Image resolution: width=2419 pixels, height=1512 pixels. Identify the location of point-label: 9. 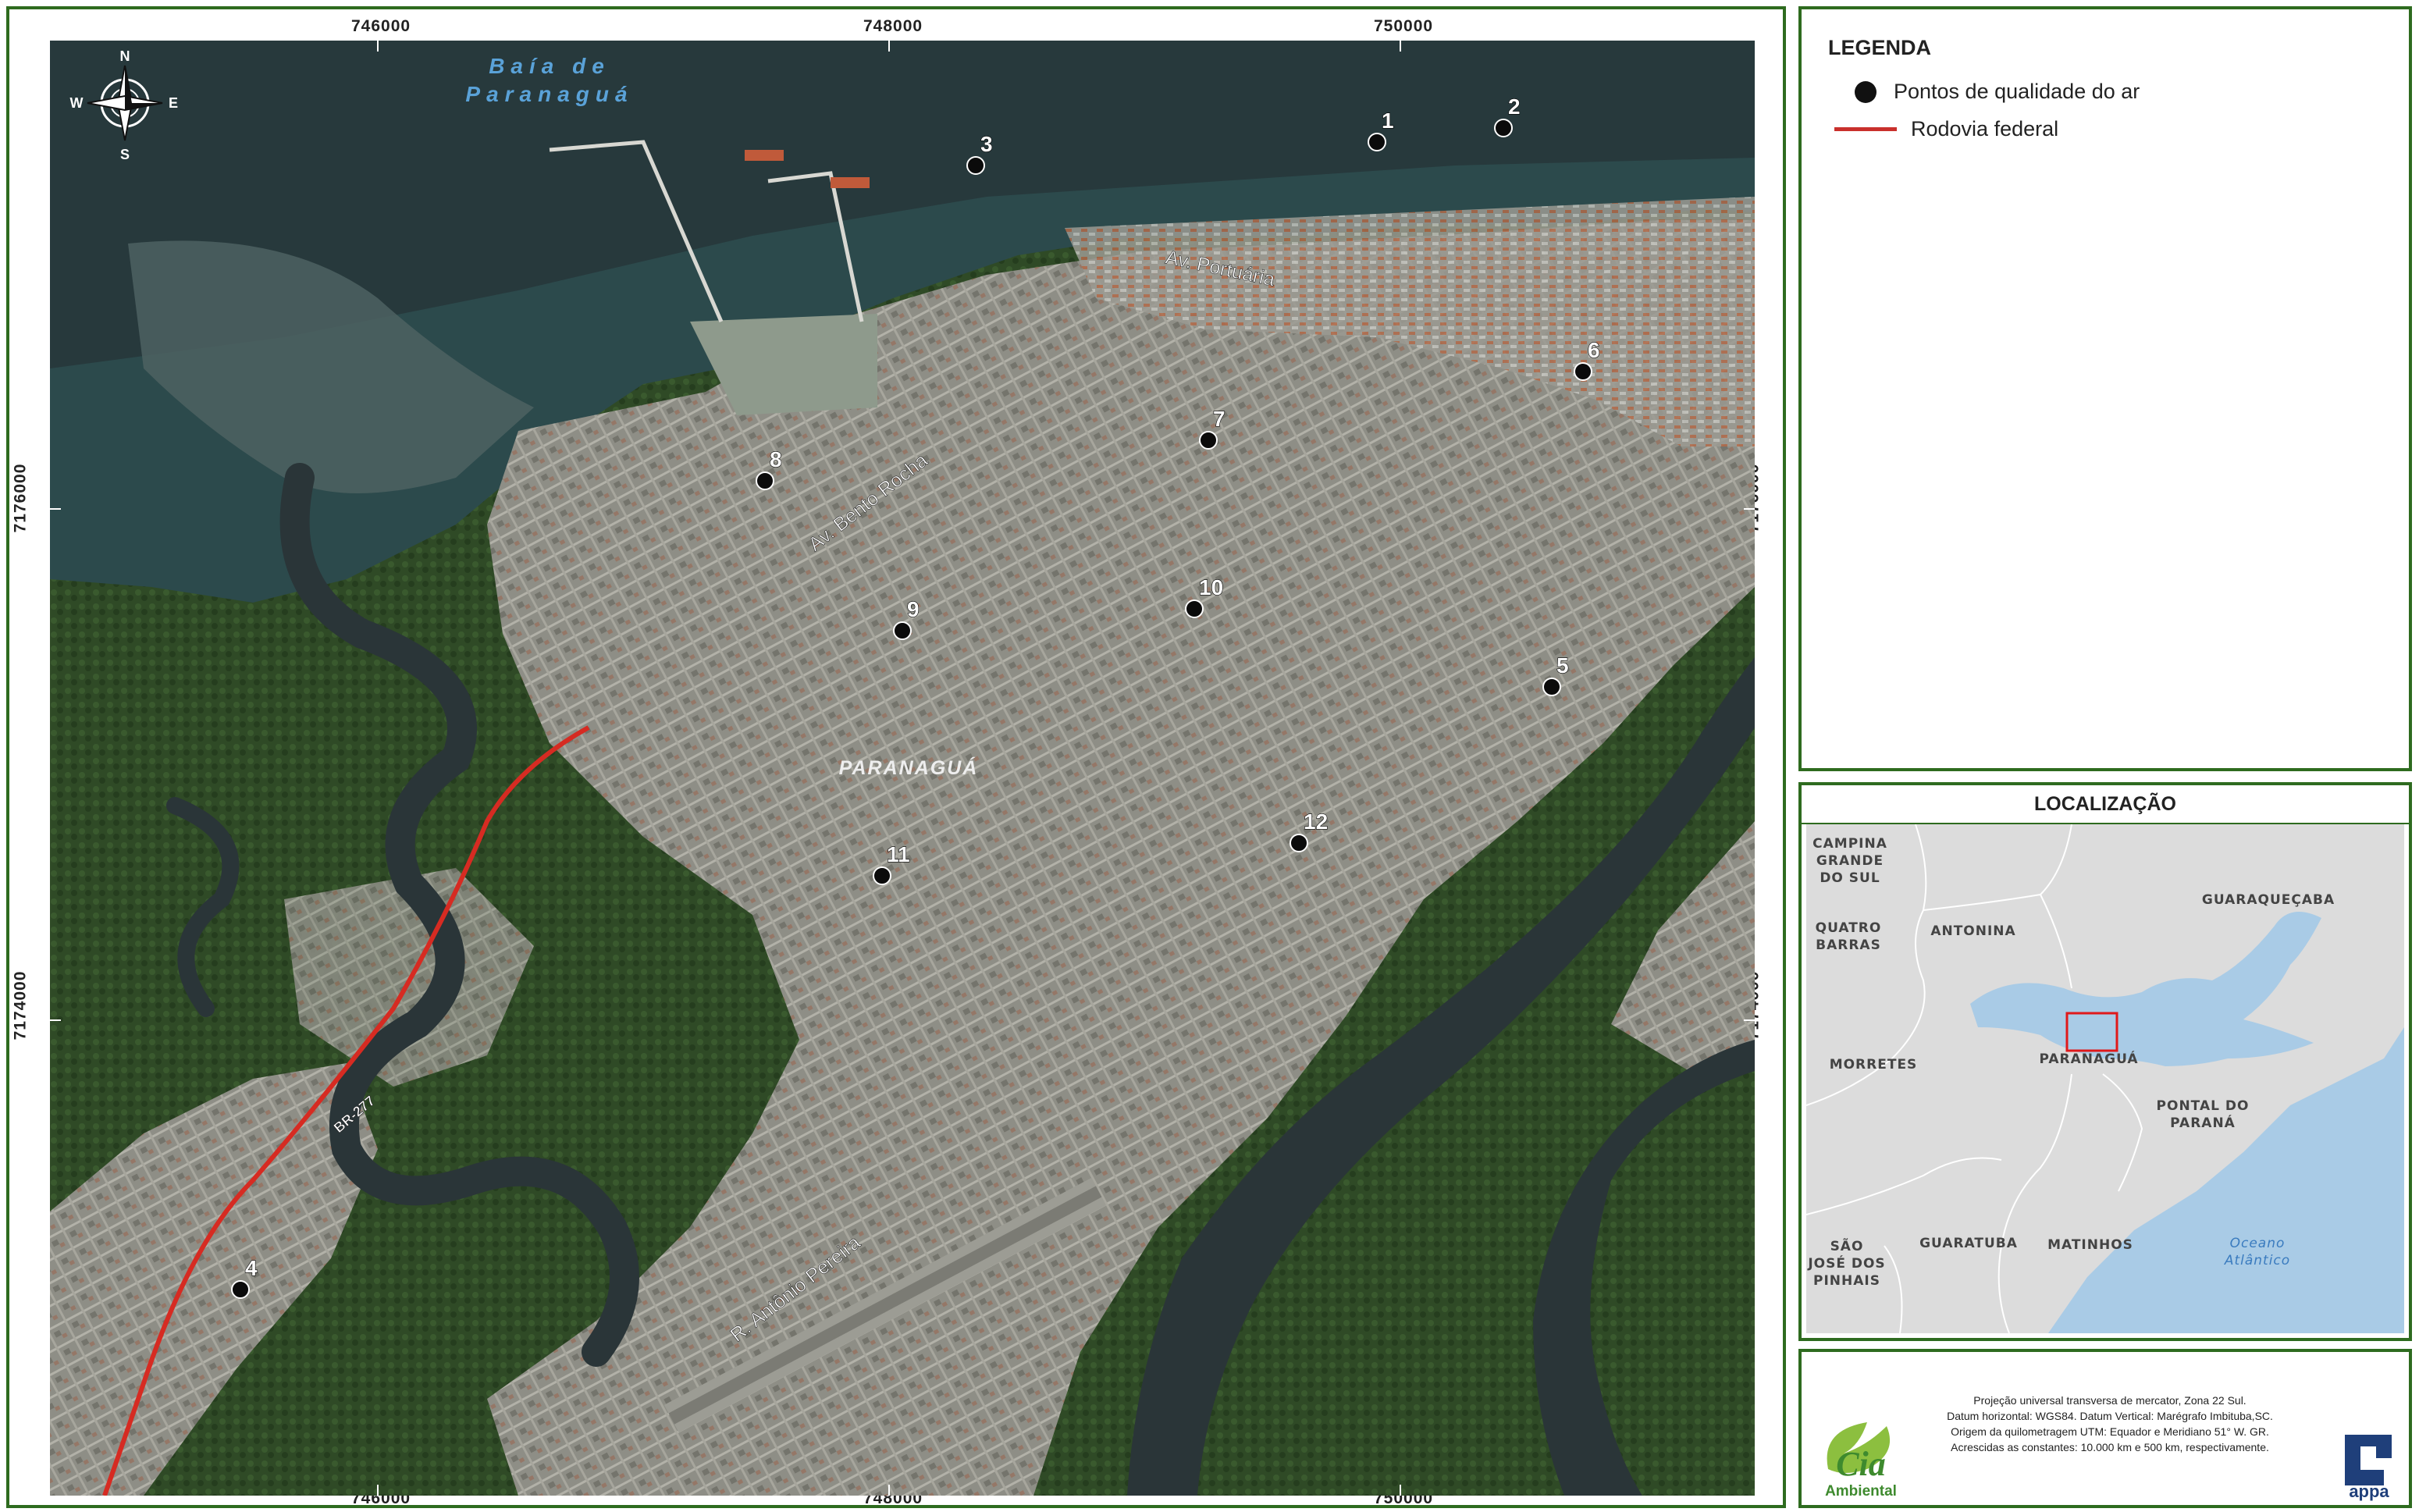
(914, 609).